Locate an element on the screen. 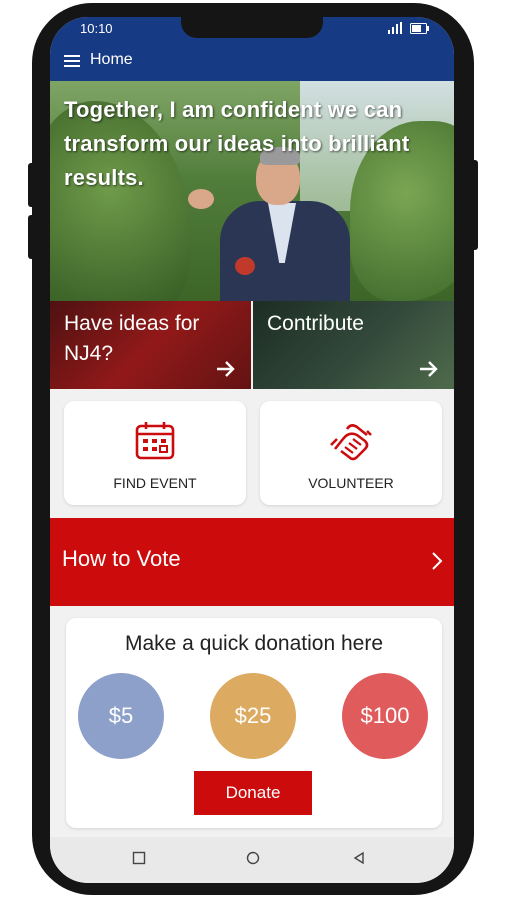  page-title: Home is located at coordinates (111, 59).